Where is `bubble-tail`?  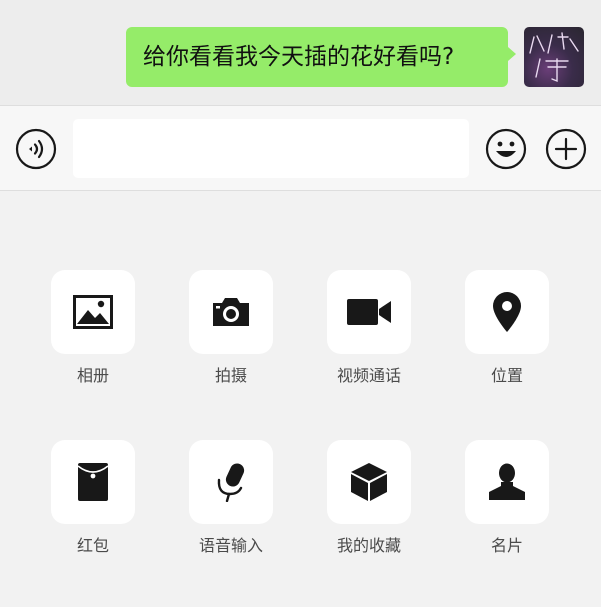 bubble-tail is located at coordinates (512, 54).